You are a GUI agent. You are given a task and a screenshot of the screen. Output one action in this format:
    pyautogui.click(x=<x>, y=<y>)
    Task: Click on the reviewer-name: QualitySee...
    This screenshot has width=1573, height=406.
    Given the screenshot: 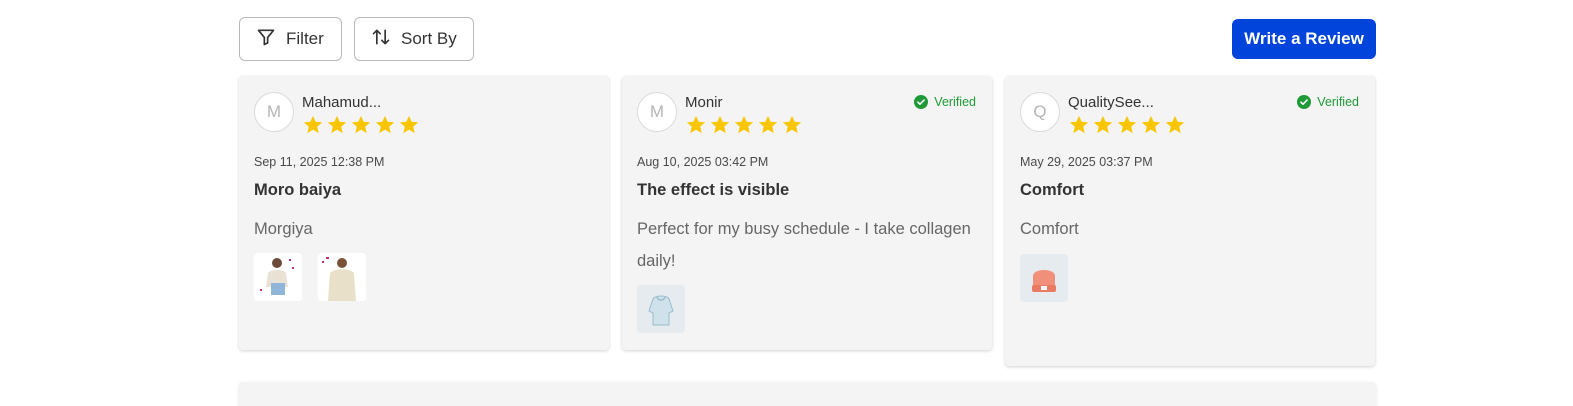 What is the action you would take?
    pyautogui.click(x=1111, y=102)
    